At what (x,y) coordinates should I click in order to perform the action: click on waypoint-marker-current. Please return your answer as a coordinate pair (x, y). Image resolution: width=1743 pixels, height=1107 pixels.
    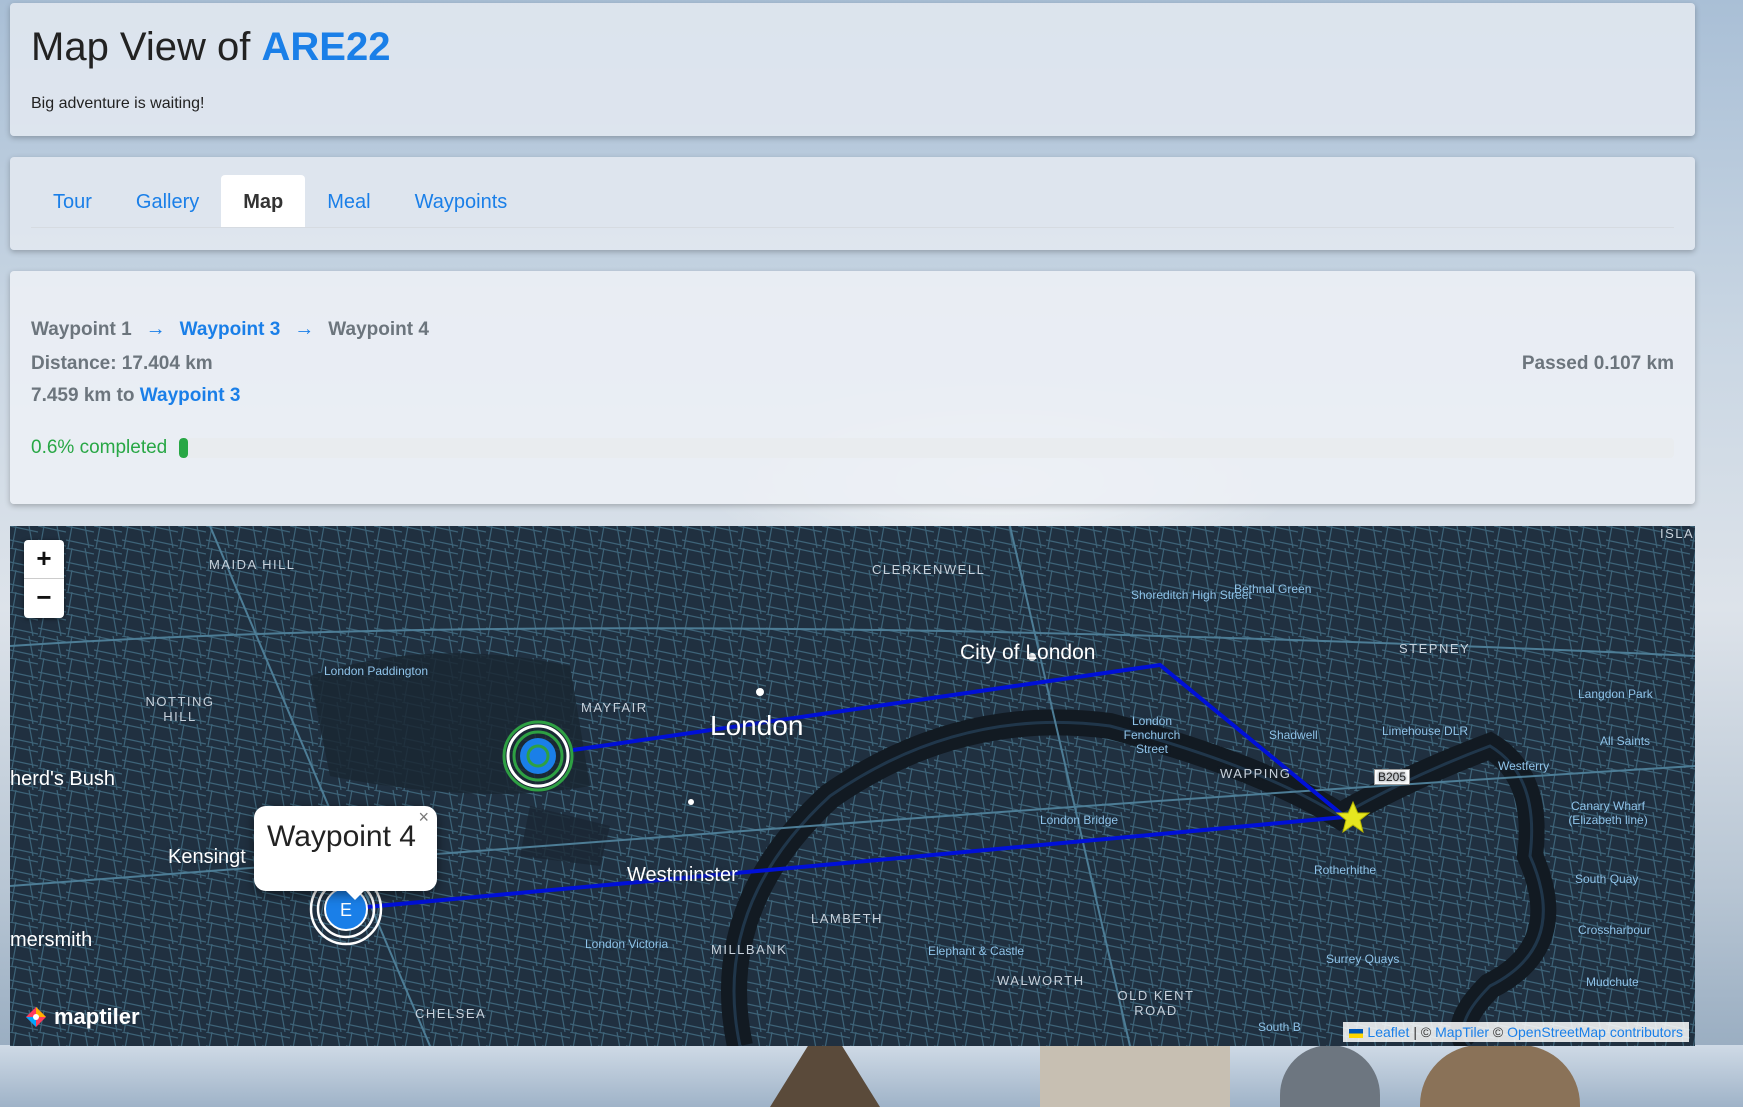
    Looking at the image, I should click on (538, 756).